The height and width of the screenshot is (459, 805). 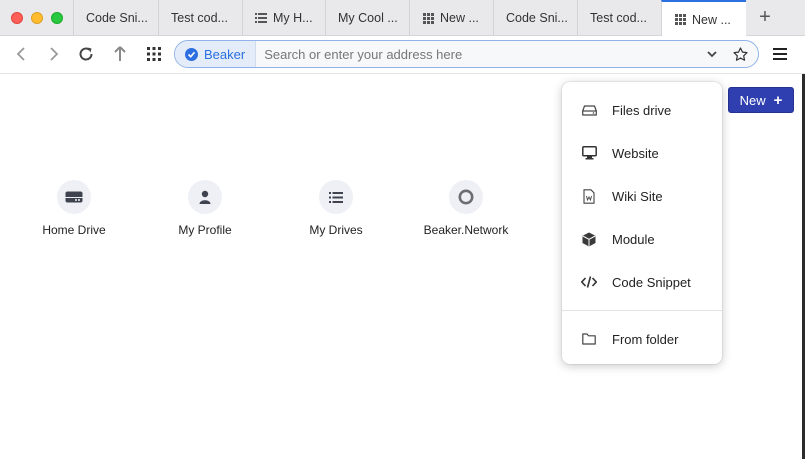 What do you see at coordinates (479, 54) in the screenshot?
I see `url-input` at bounding box center [479, 54].